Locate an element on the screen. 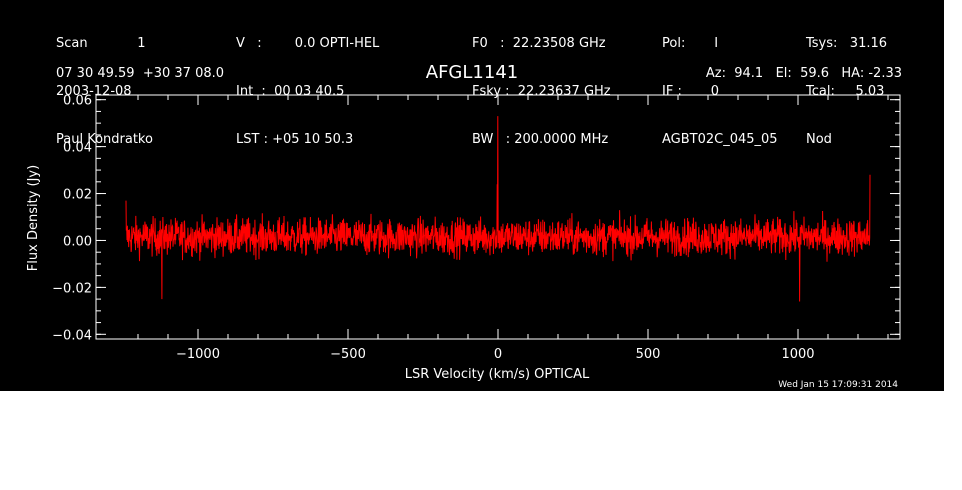  y-tick-label: 0.06 is located at coordinates (77, 101).